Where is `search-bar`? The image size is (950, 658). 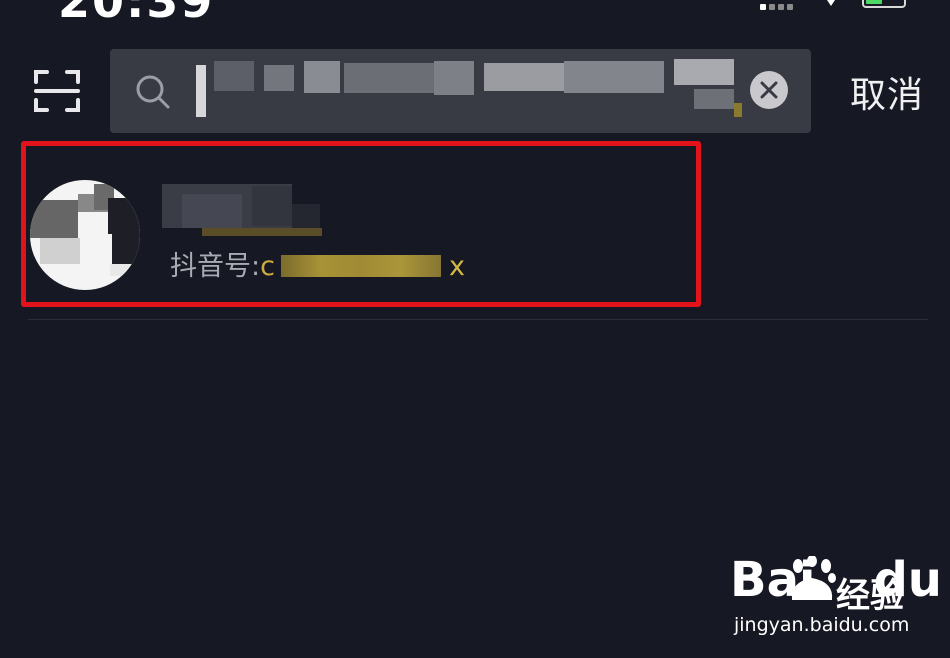
search-bar is located at coordinates (460, 91).